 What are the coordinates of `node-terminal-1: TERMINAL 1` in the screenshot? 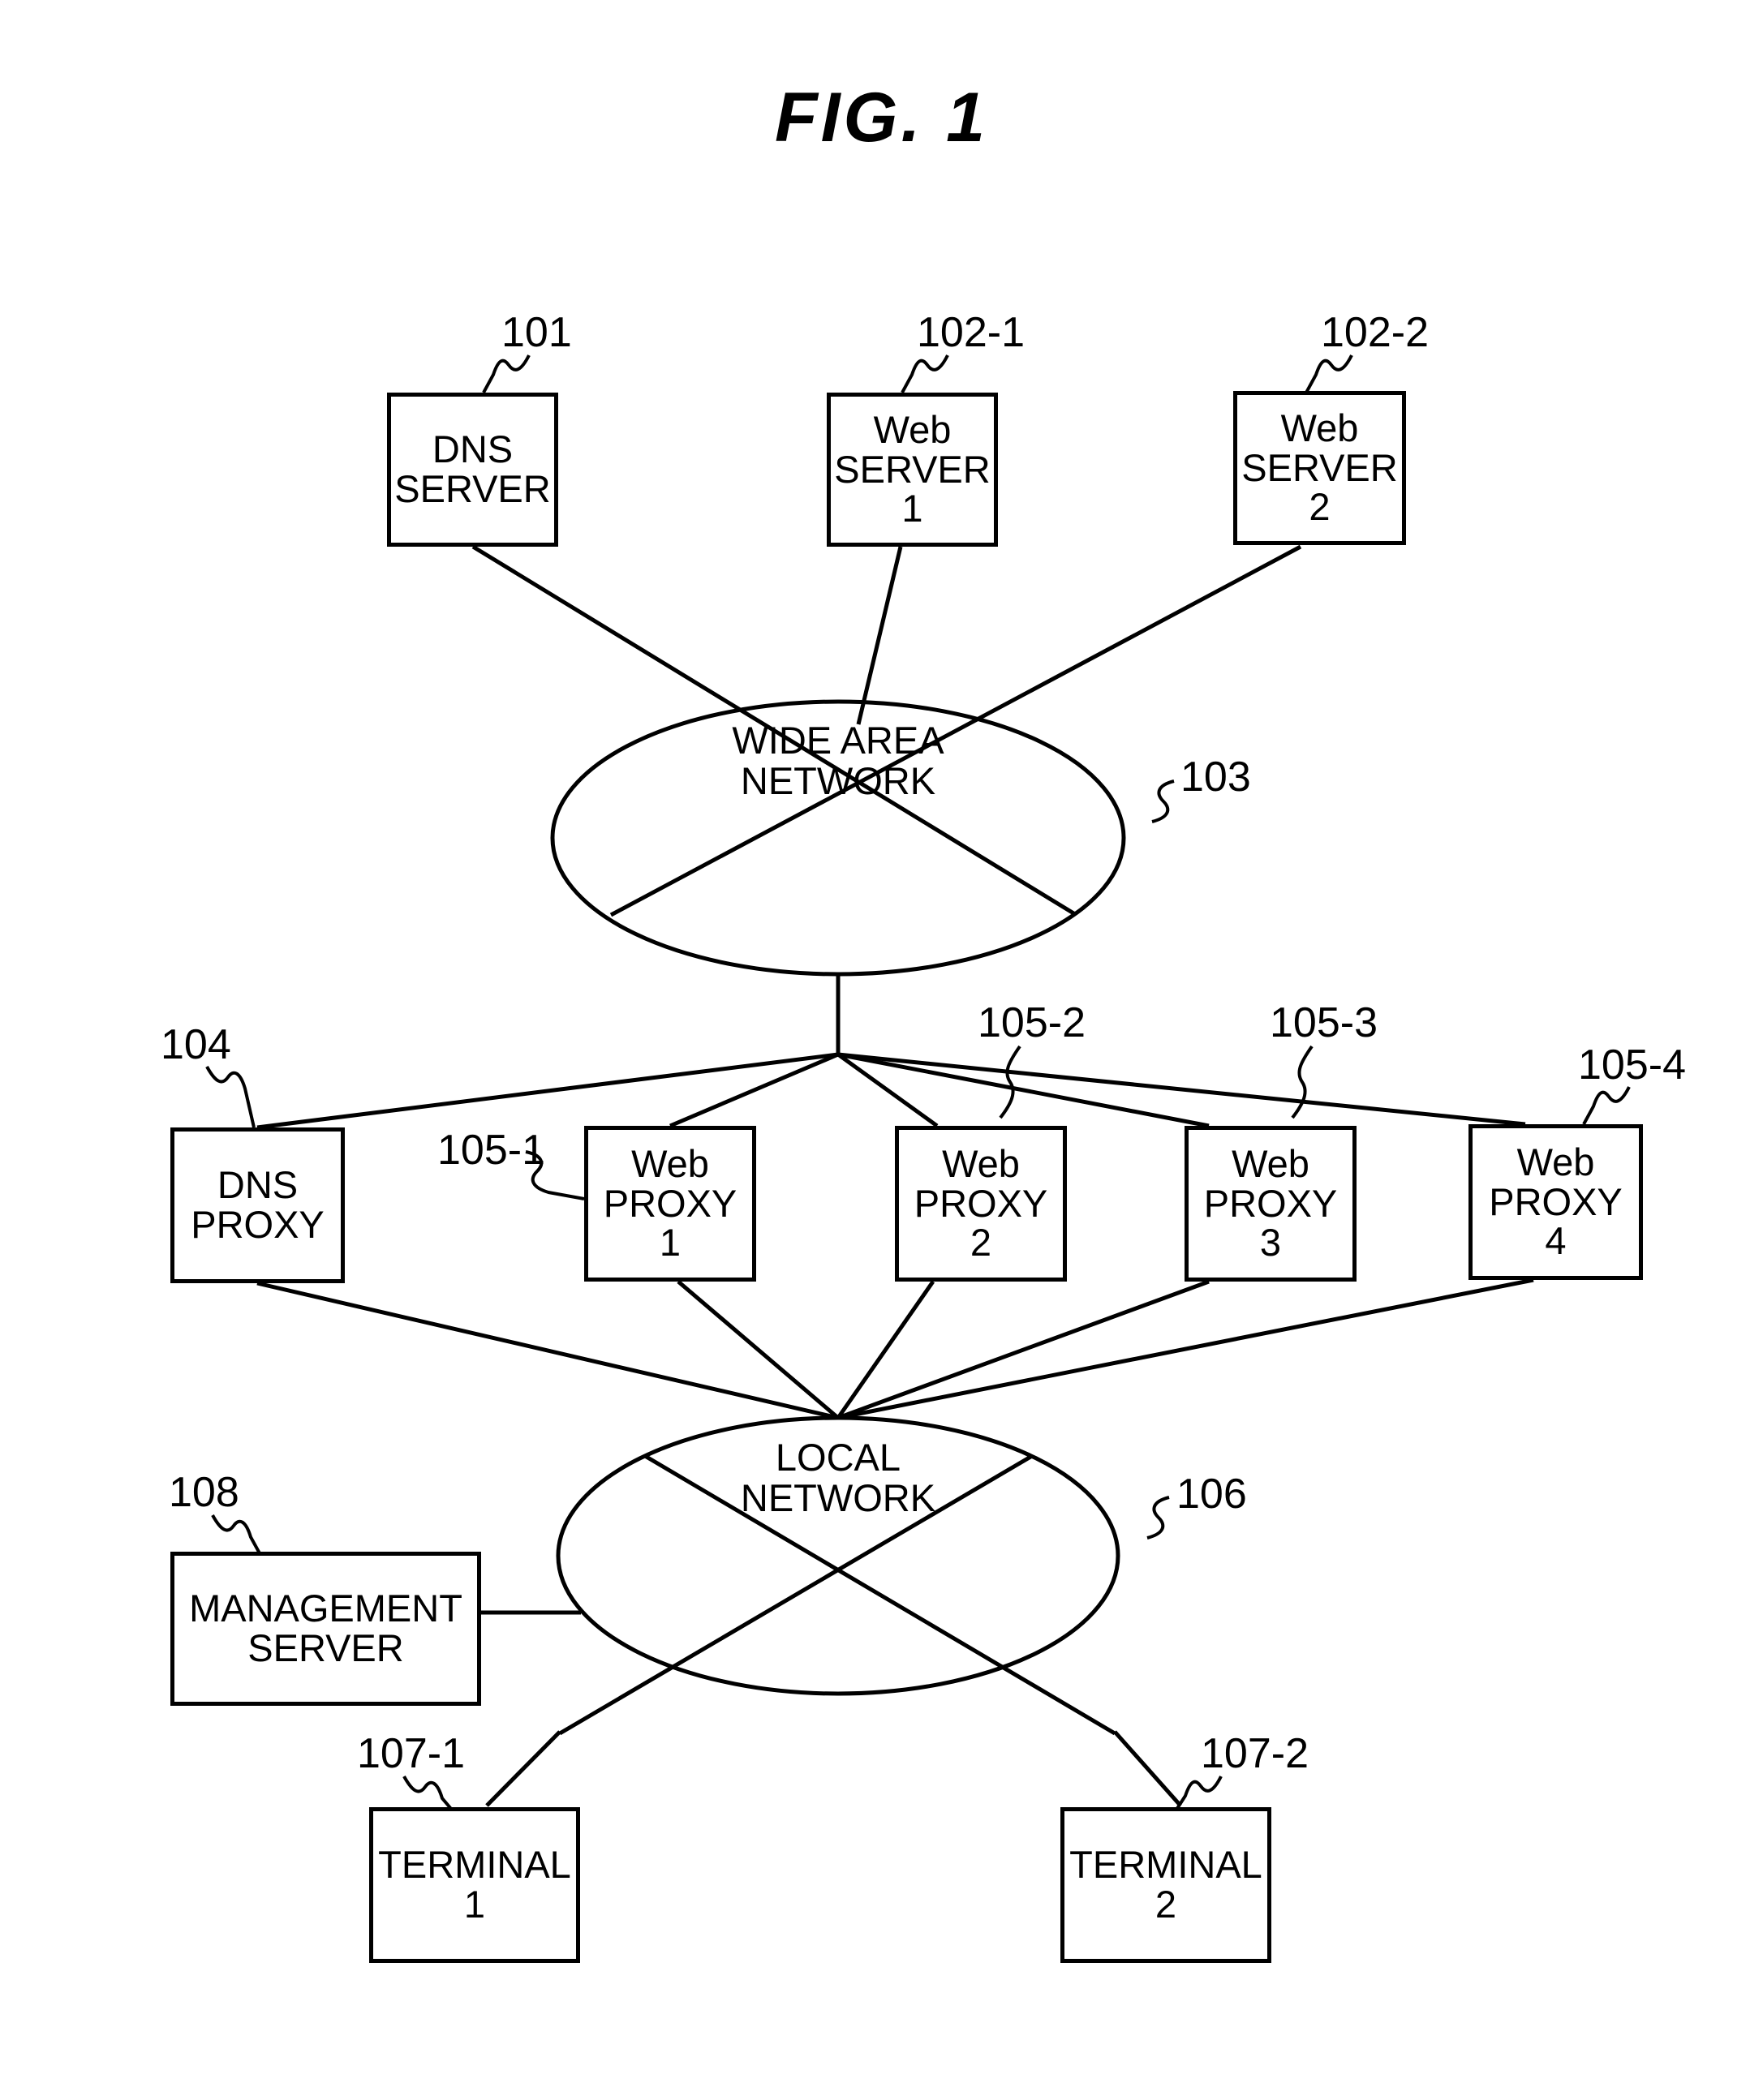 It's located at (475, 1885).